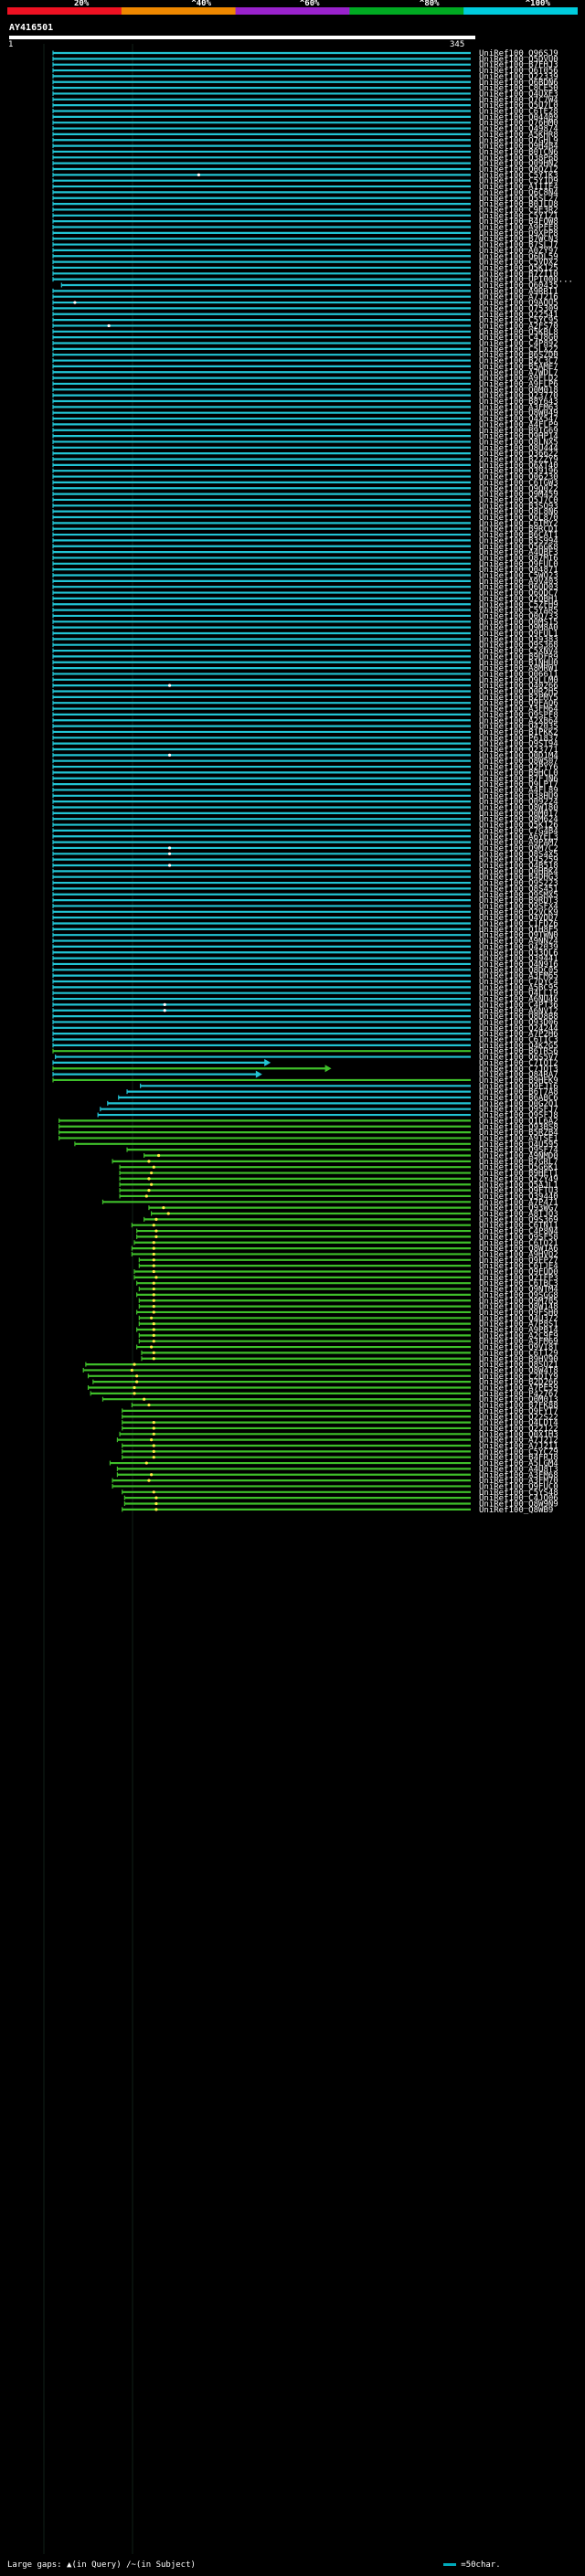 This screenshot has height=2576, width=585. What do you see at coordinates (481, 2565) in the screenshot?
I see `legend-scale-text: =50char.` at bounding box center [481, 2565].